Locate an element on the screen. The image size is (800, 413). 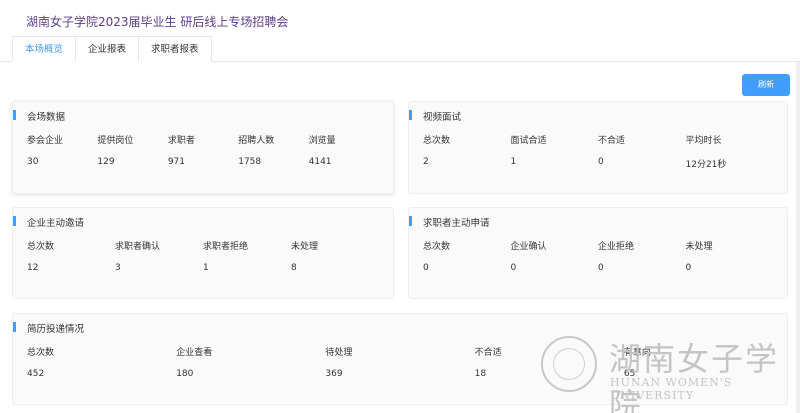
stat-total: 总次数 452 is located at coordinates (101, 362).